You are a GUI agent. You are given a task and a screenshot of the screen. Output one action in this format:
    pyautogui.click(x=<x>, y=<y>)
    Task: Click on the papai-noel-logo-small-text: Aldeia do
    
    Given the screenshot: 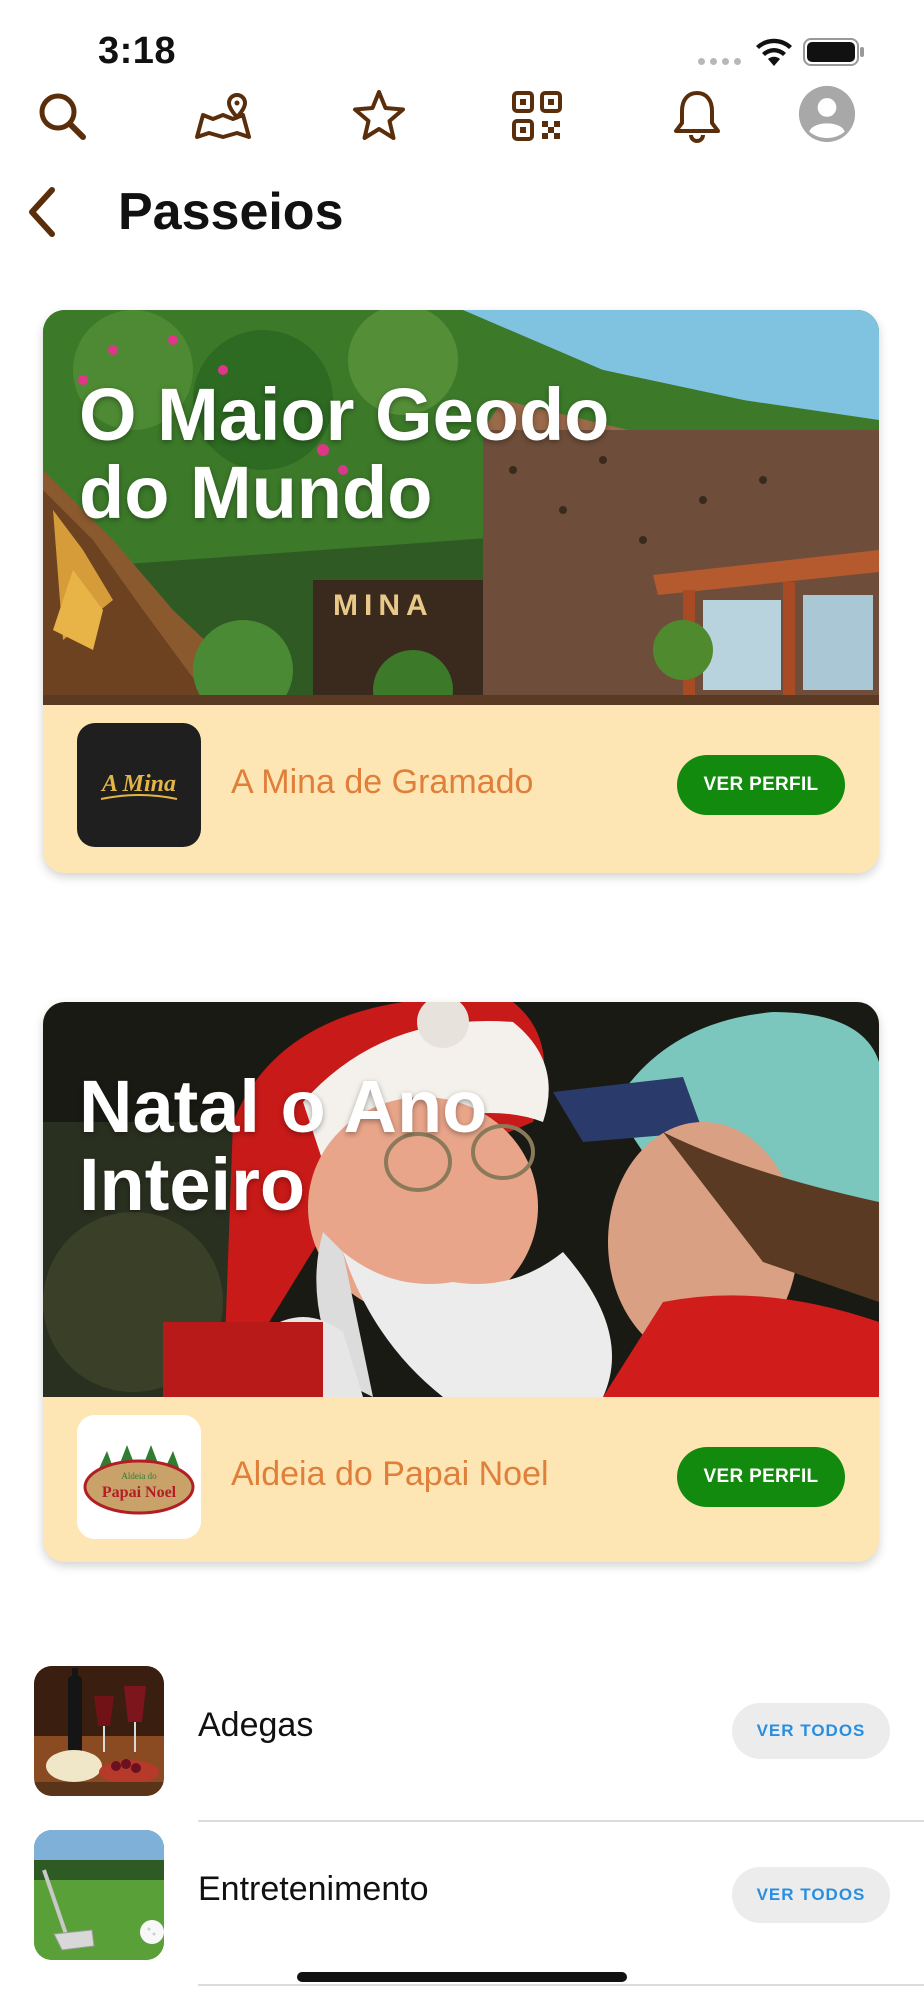 What is the action you would take?
    pyautogui.click(x=139, y=1476)
    